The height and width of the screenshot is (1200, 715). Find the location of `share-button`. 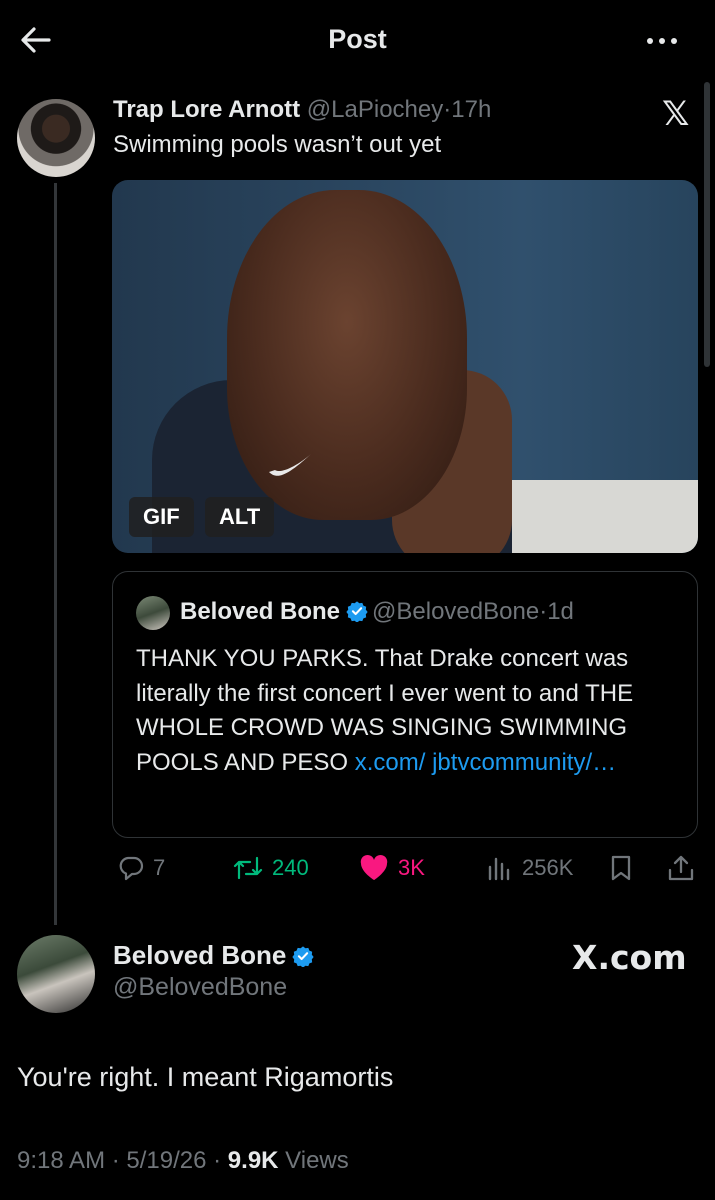

share-button is located at coordinates (685, 868).